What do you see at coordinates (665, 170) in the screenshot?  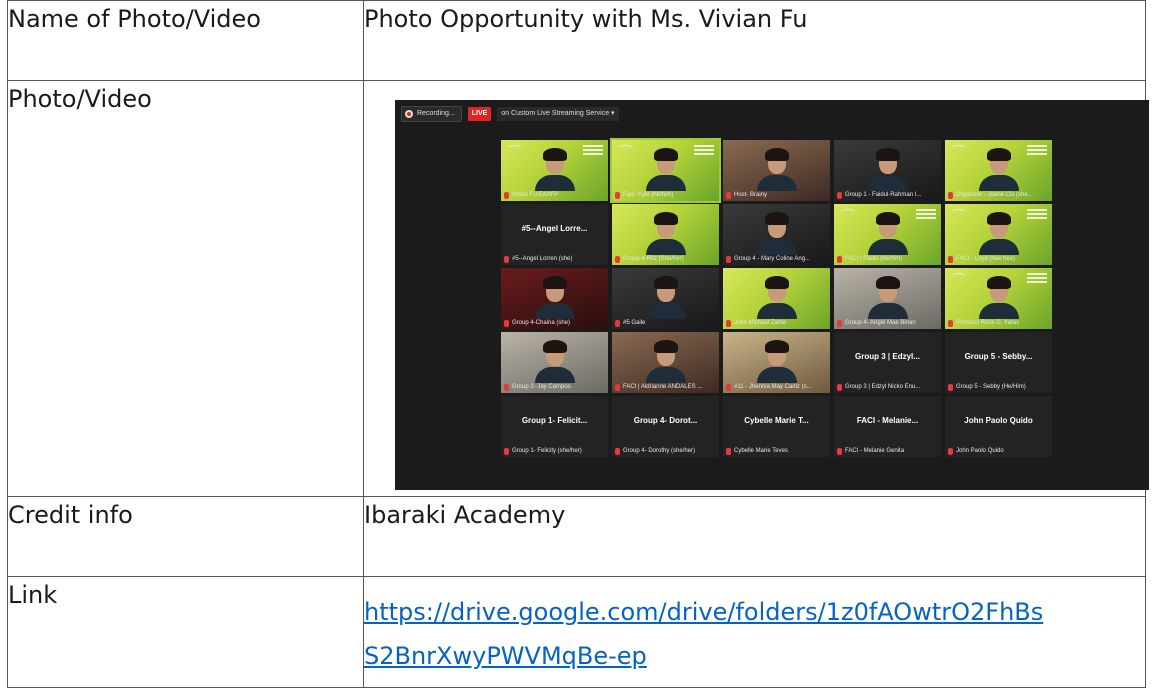 I see `participant-tile: ⁀ Faci- Kyle (he/him)` at bounding box center [665, 170].